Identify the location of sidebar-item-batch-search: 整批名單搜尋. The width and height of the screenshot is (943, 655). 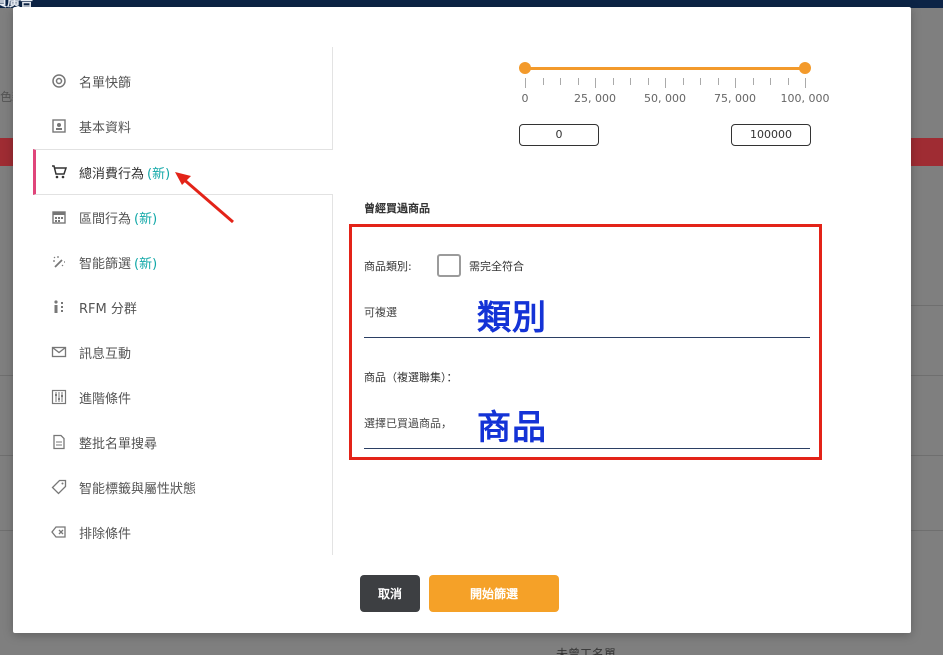
(183, 442).